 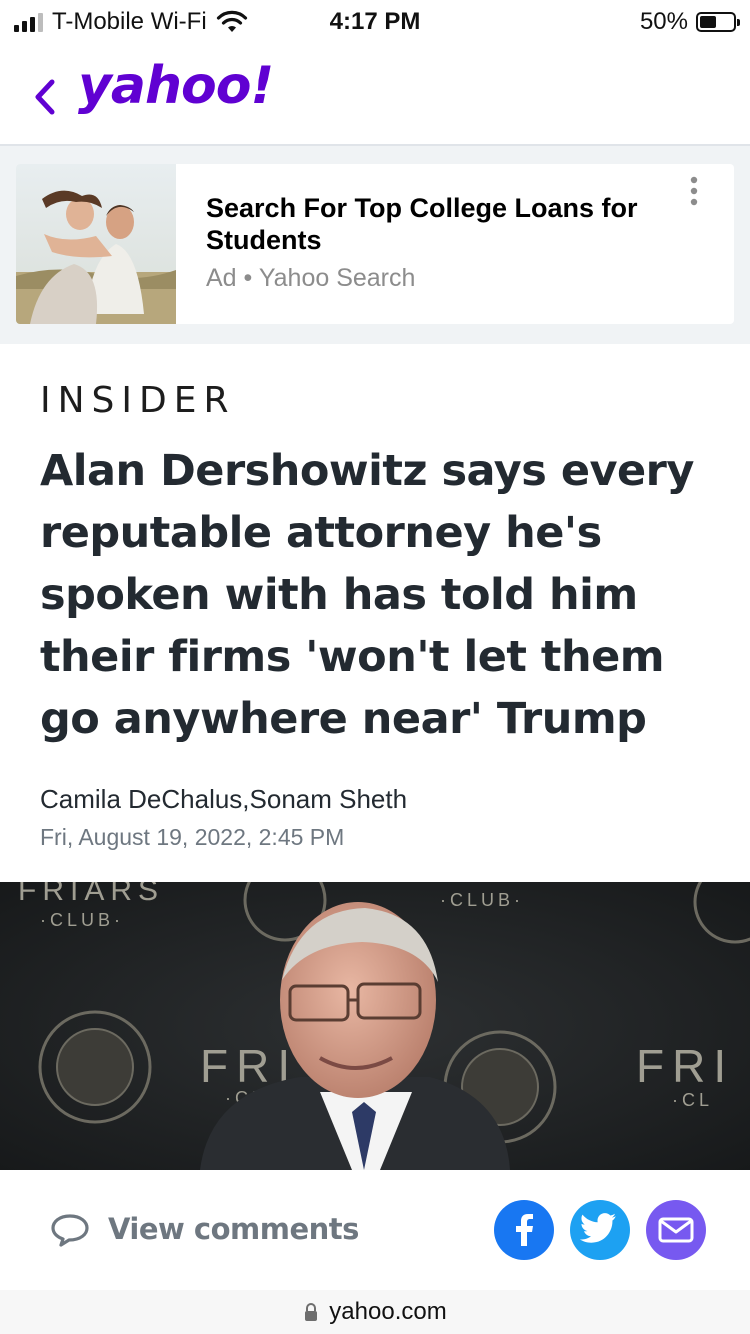 I want to click on share-facebook-button, so click(x=524, y=1230).